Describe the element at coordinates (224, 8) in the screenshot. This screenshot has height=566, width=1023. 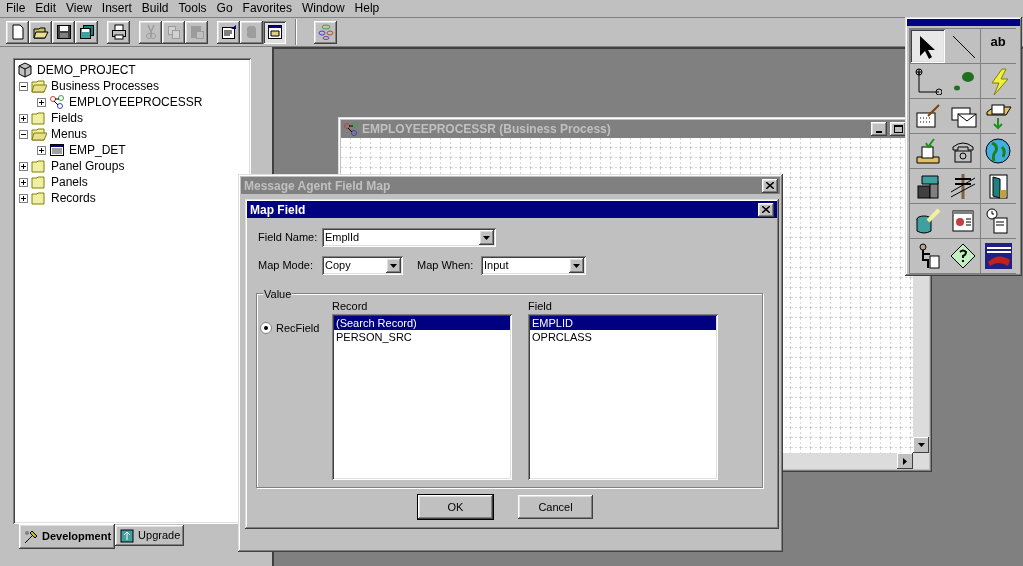
I see `menu-item: Go` at that location.